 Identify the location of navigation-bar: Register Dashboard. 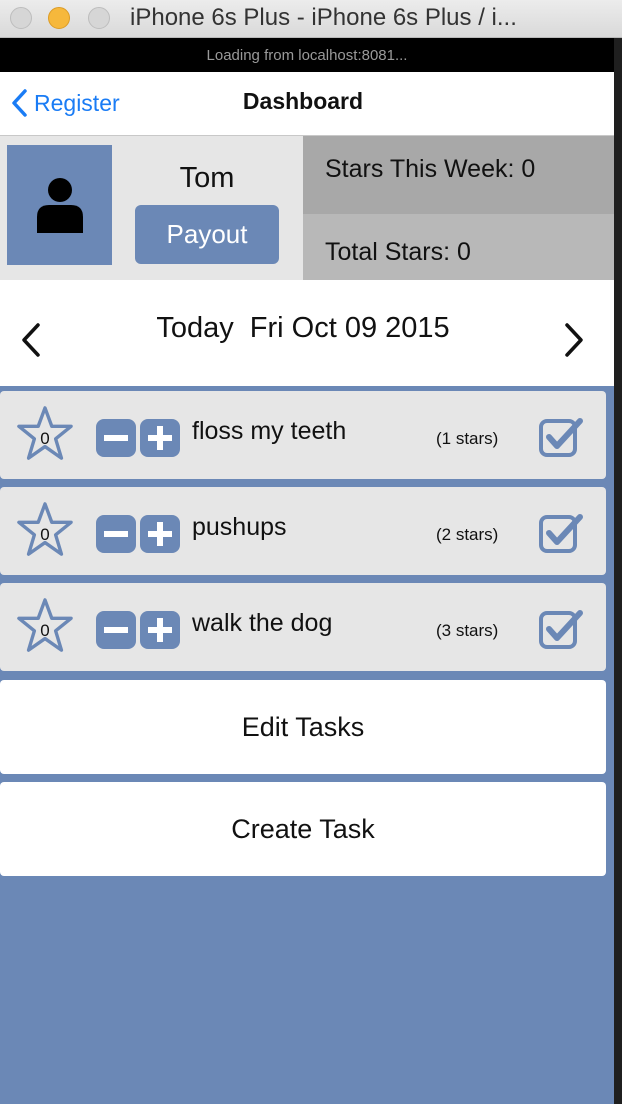
(307, 104).